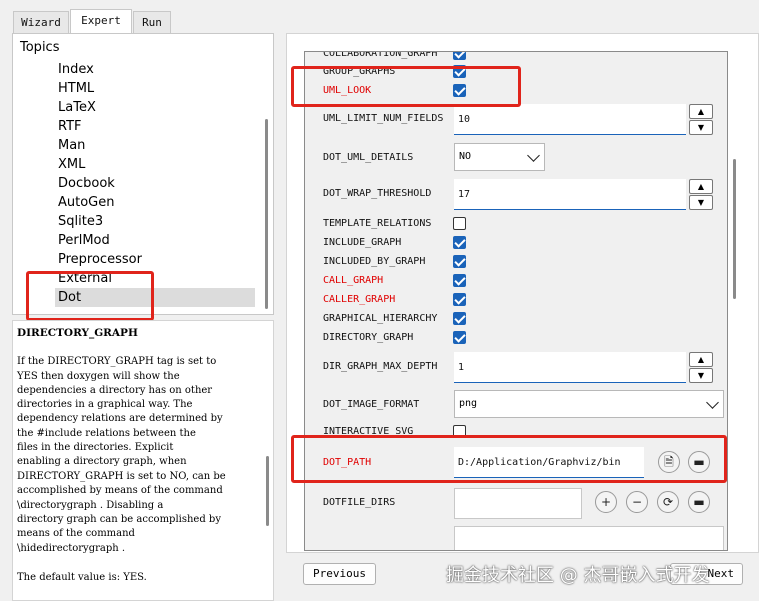  What do you see at coordinates (459, 56) in the screenshot?
I see `checkbox-collaboration-graph` at bounding box center [459, 56].